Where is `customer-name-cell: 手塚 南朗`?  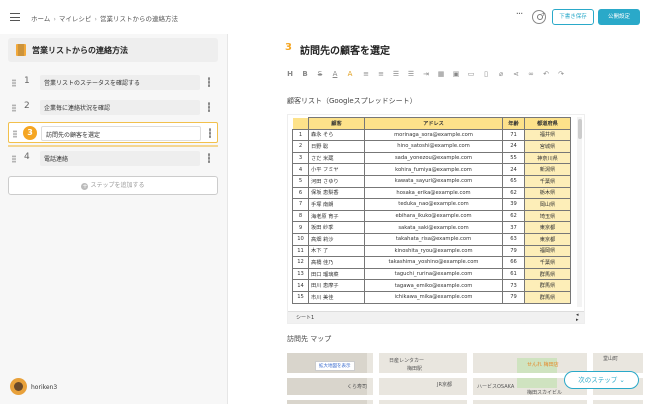
customer-name-cell: 手塚 南朗 is located at coordinates (336, 204).